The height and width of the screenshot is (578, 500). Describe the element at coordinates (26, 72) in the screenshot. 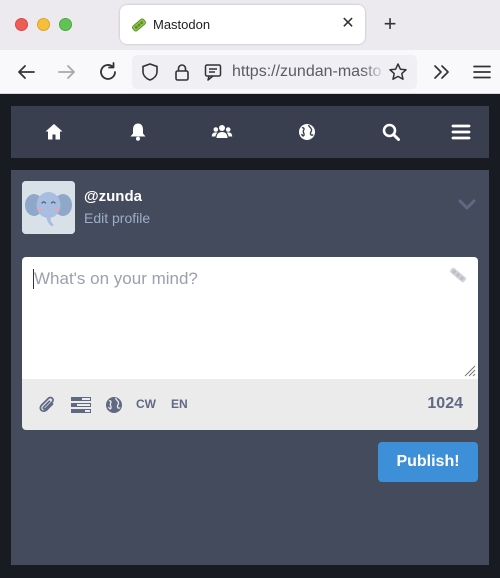

I see `back-arrow-icon` at that location.